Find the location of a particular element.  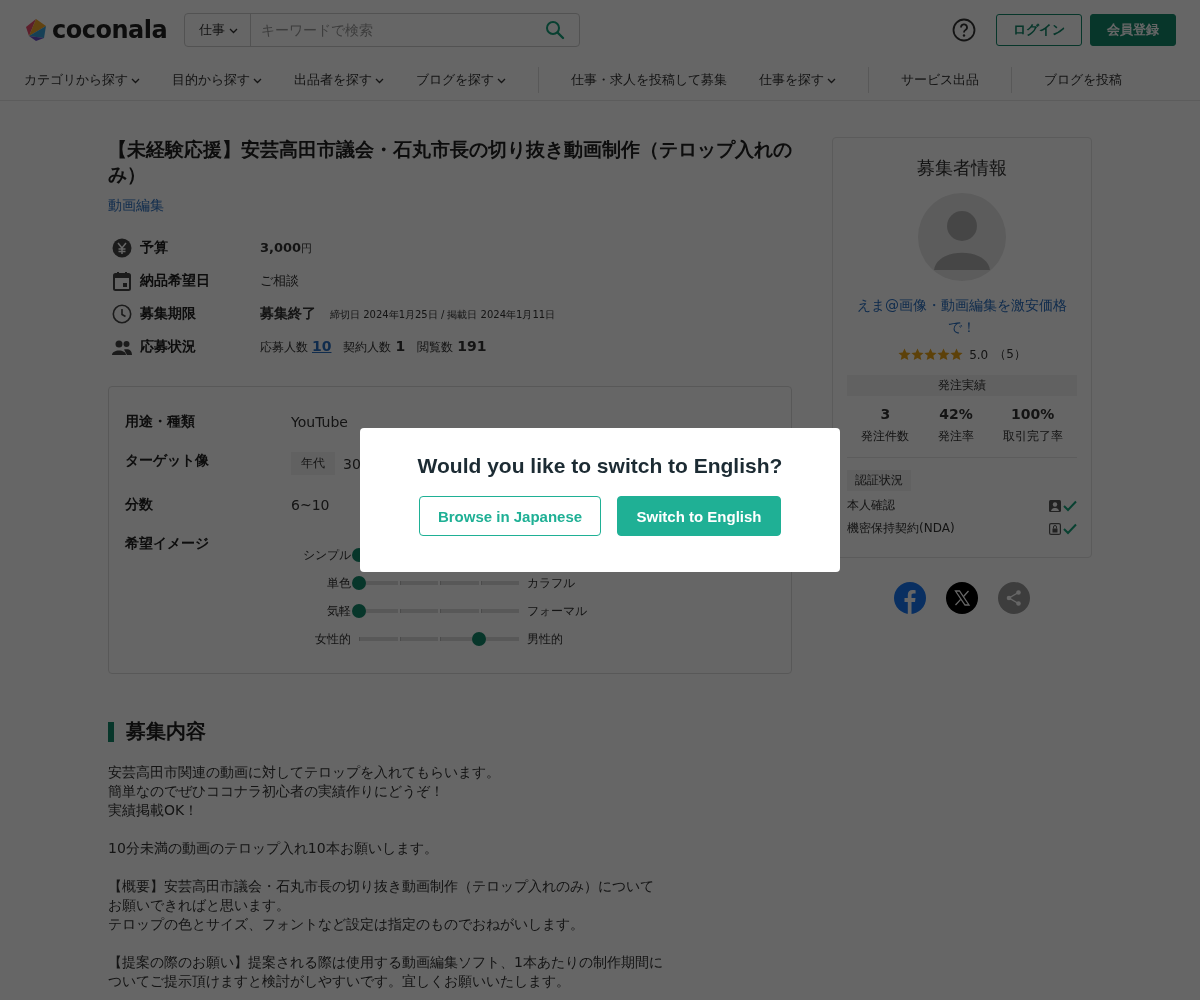

record-heading: 発注実績 is located at coordinates (962, 385).